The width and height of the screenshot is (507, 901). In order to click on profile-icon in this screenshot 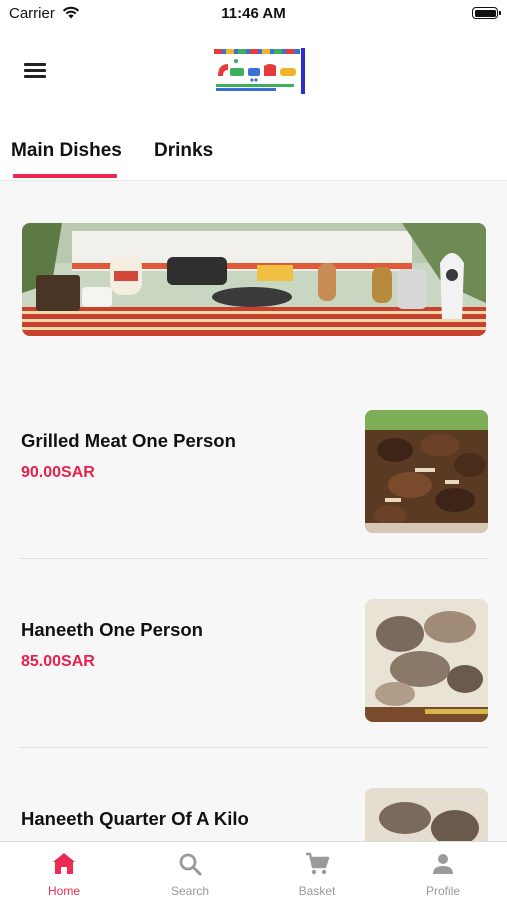, I will do `click(443, 864)`.